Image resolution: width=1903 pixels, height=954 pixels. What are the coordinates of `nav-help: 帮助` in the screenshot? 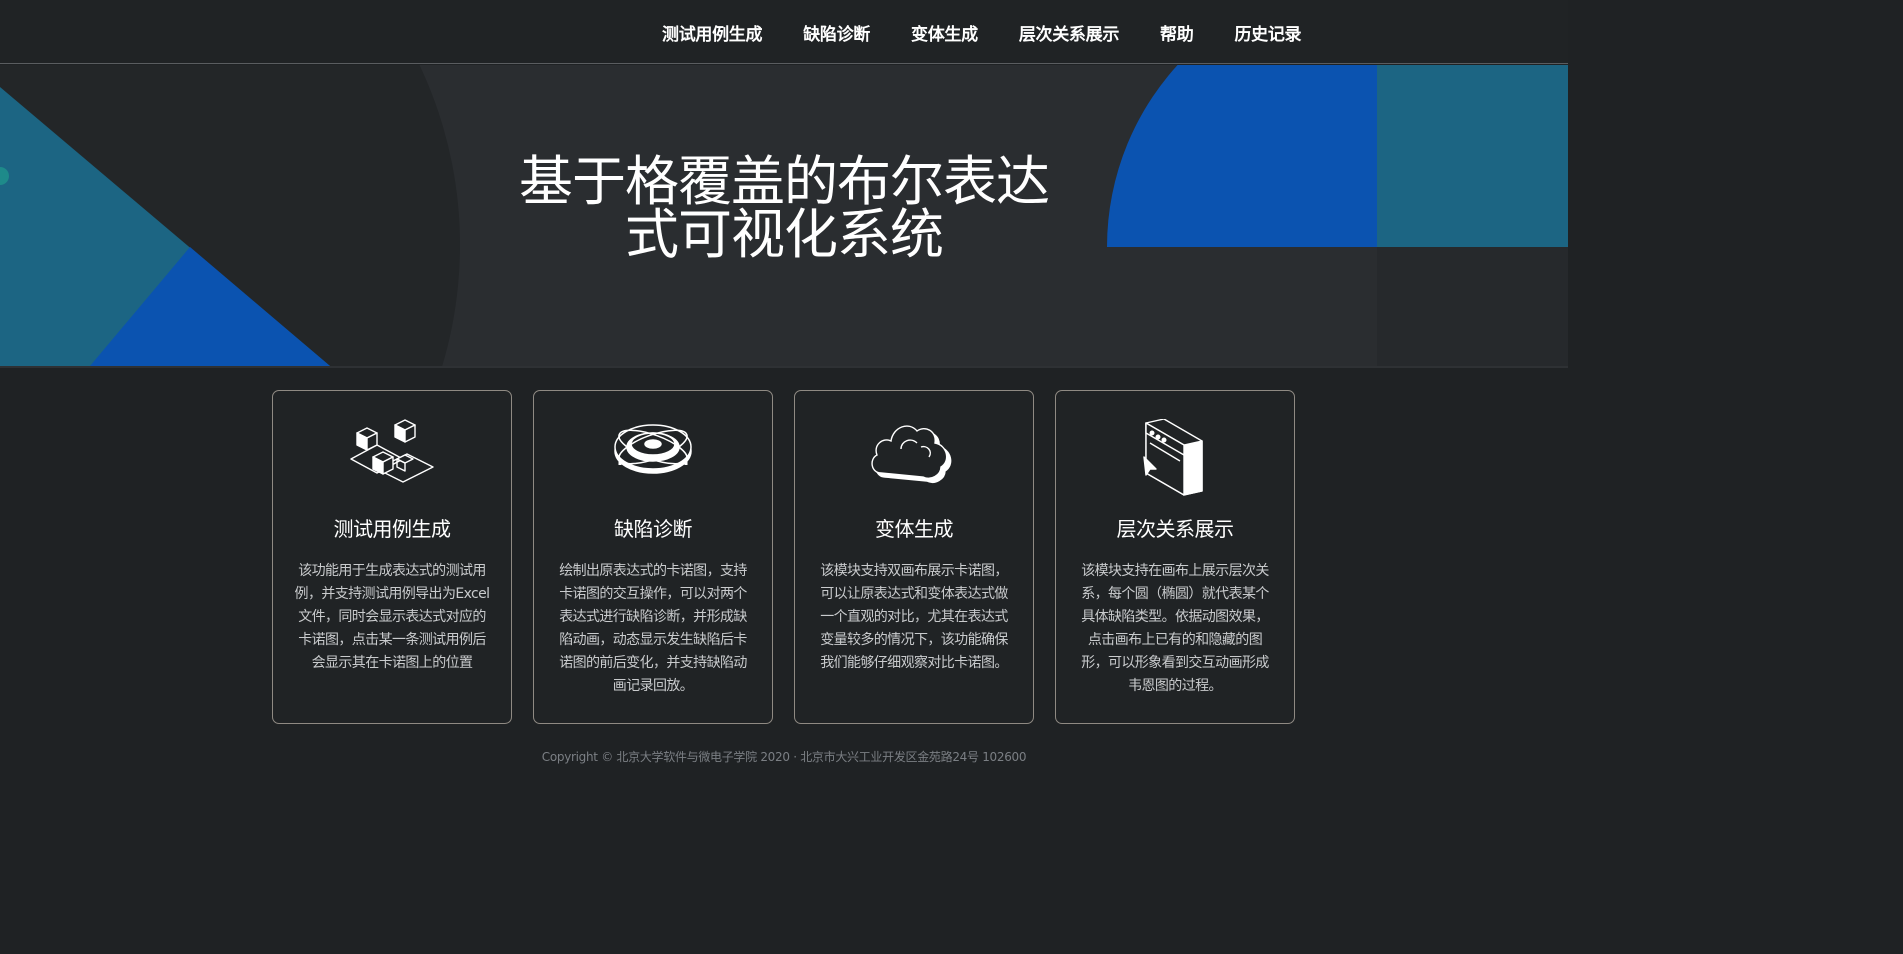 It's located at (1177, 32).